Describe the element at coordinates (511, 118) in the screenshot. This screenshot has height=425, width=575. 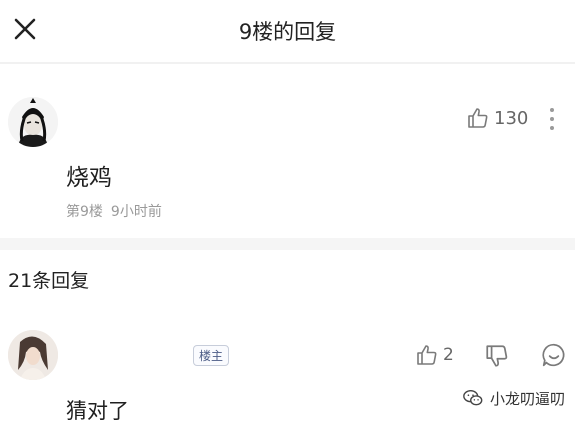
I see `like-count: 130` at that location.